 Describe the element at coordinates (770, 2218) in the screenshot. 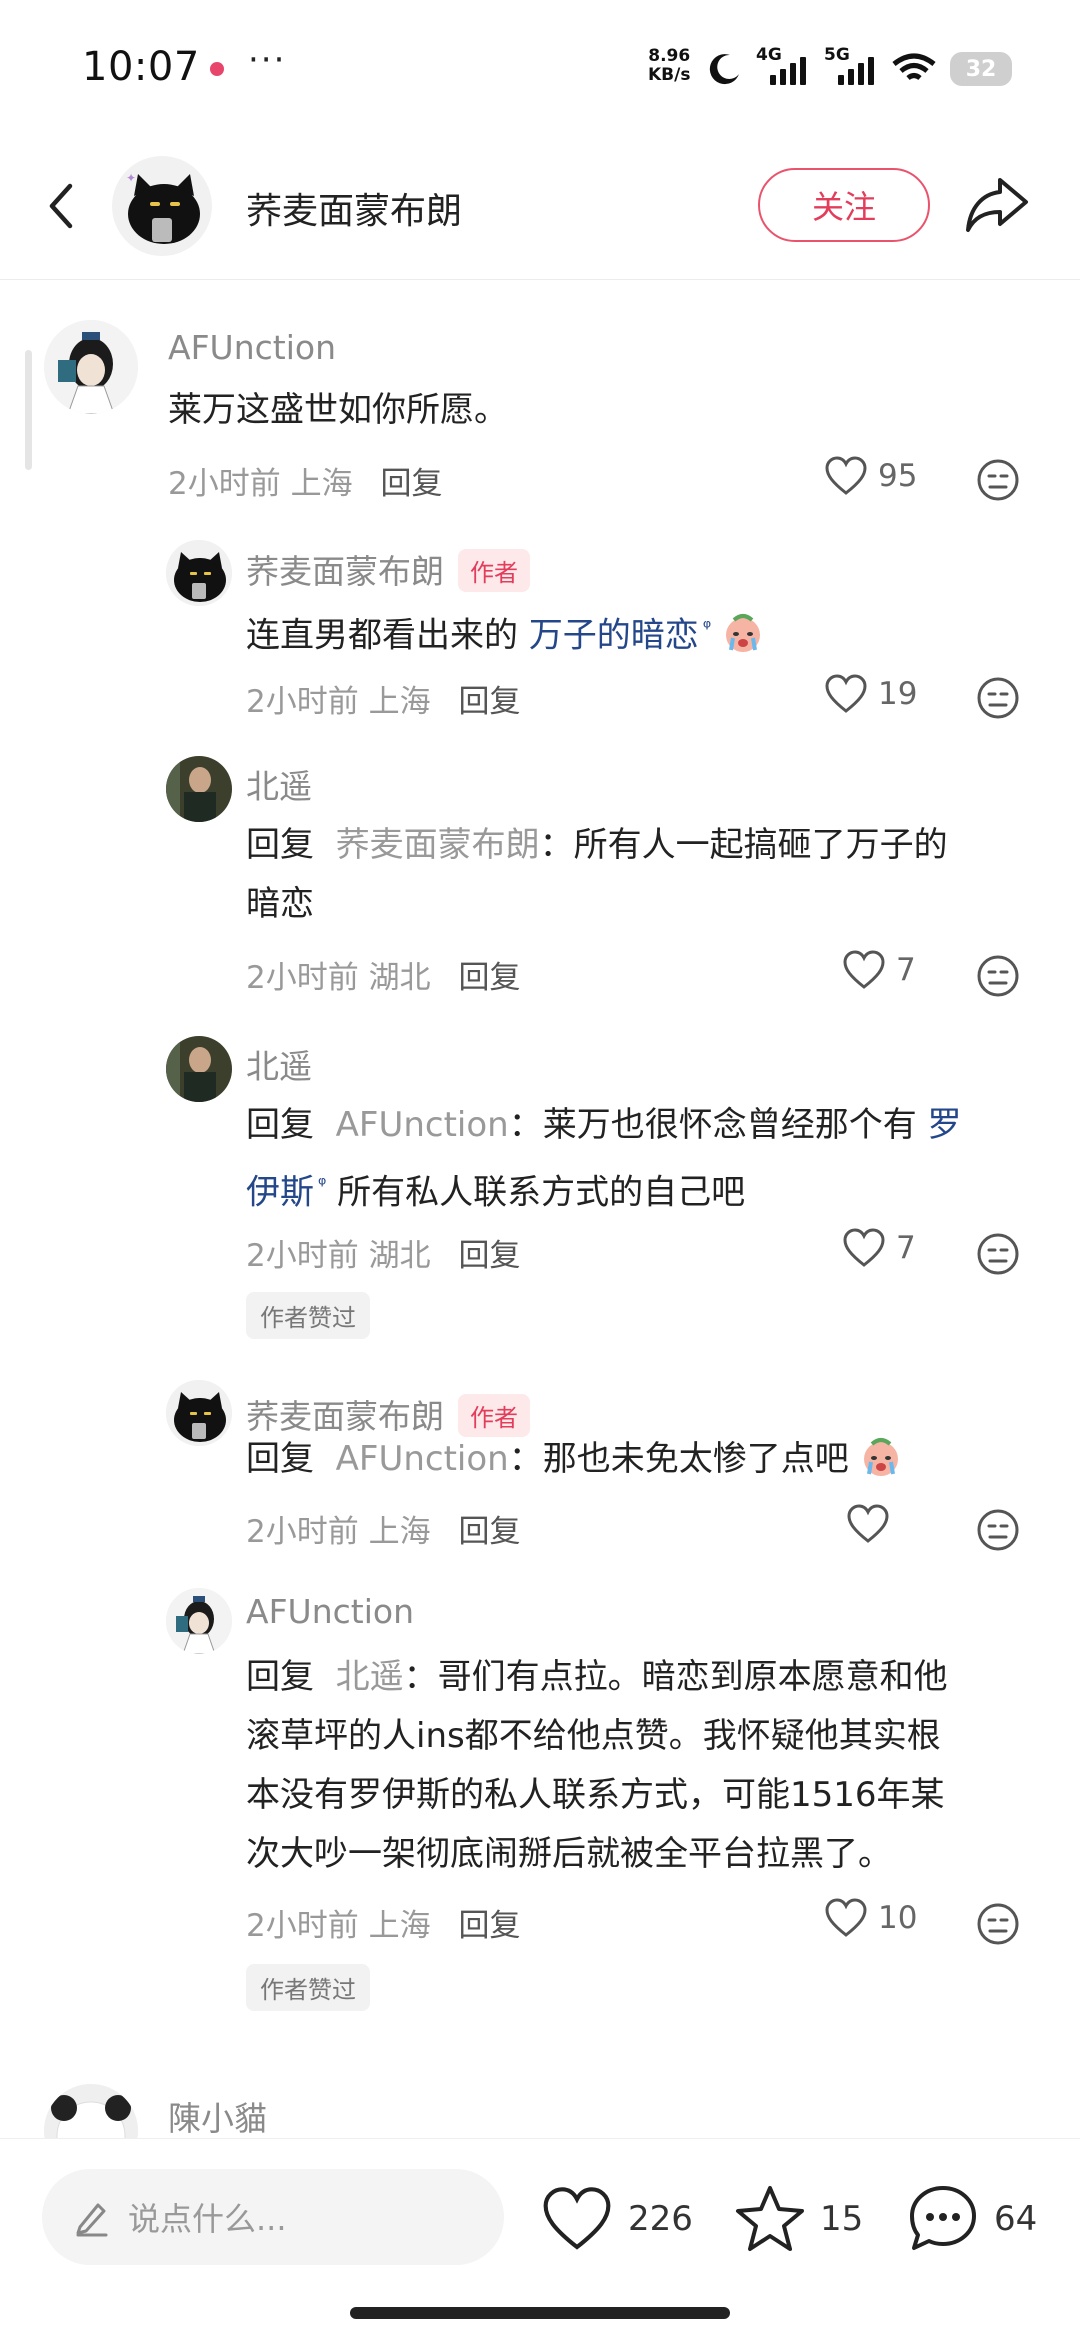

I see `star-icon` at that location.